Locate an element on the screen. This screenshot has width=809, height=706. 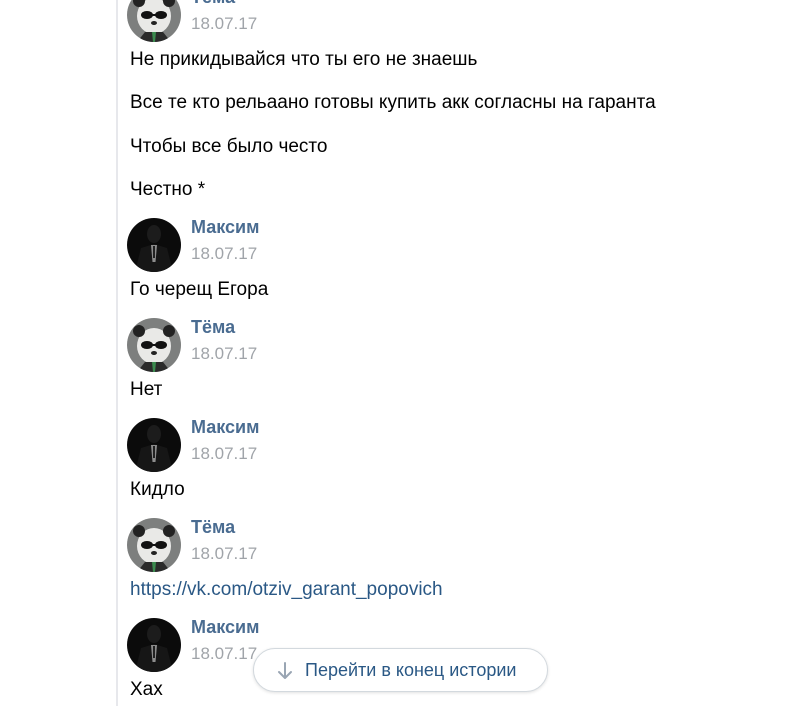
arrow-down-icon is located at coordinates (285, 670).